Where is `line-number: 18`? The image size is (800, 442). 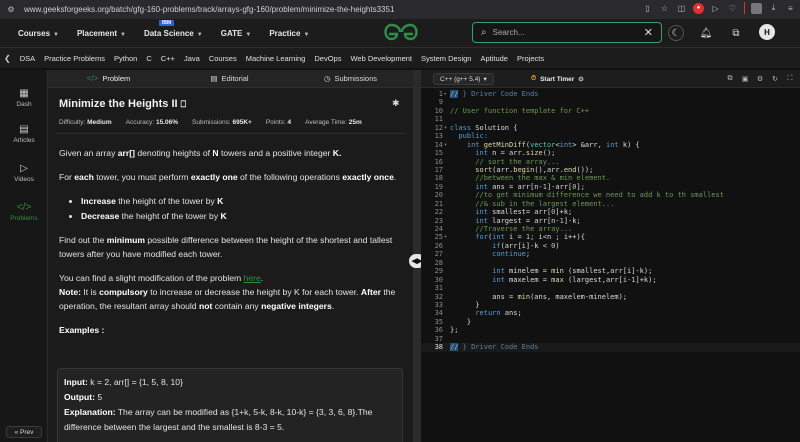 line-number: 18 is located at coordinates (438, 178).